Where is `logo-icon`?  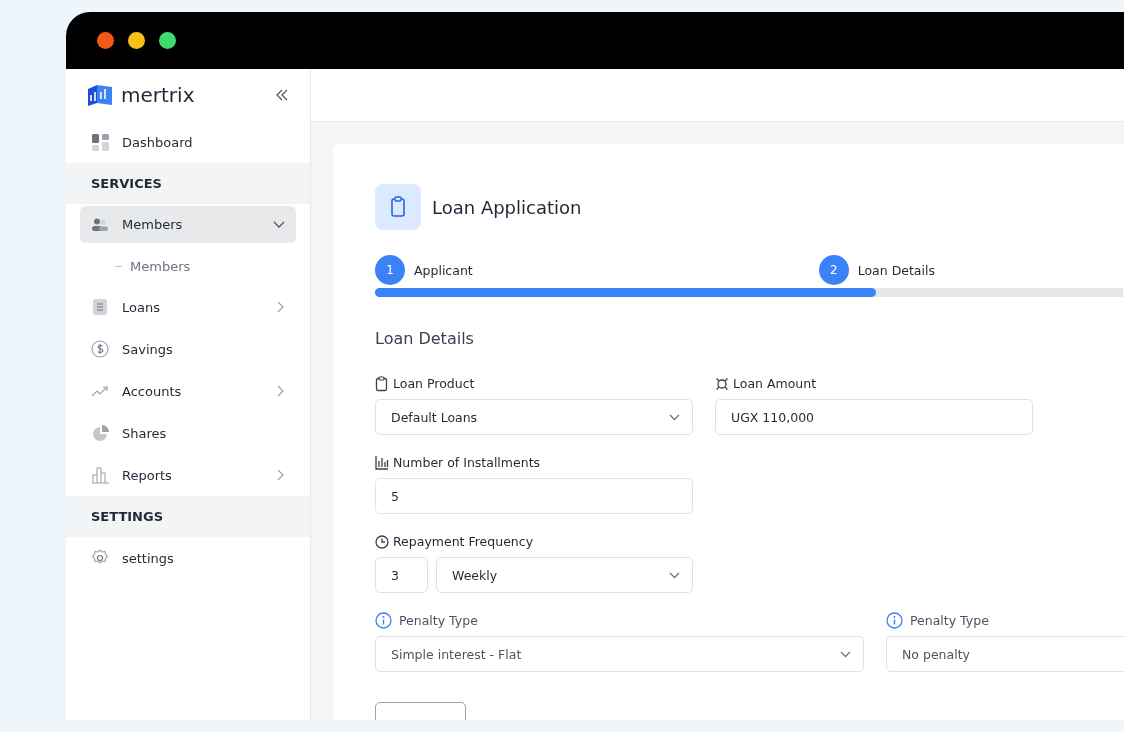
logo-icon is located at coordinates (100, 95).